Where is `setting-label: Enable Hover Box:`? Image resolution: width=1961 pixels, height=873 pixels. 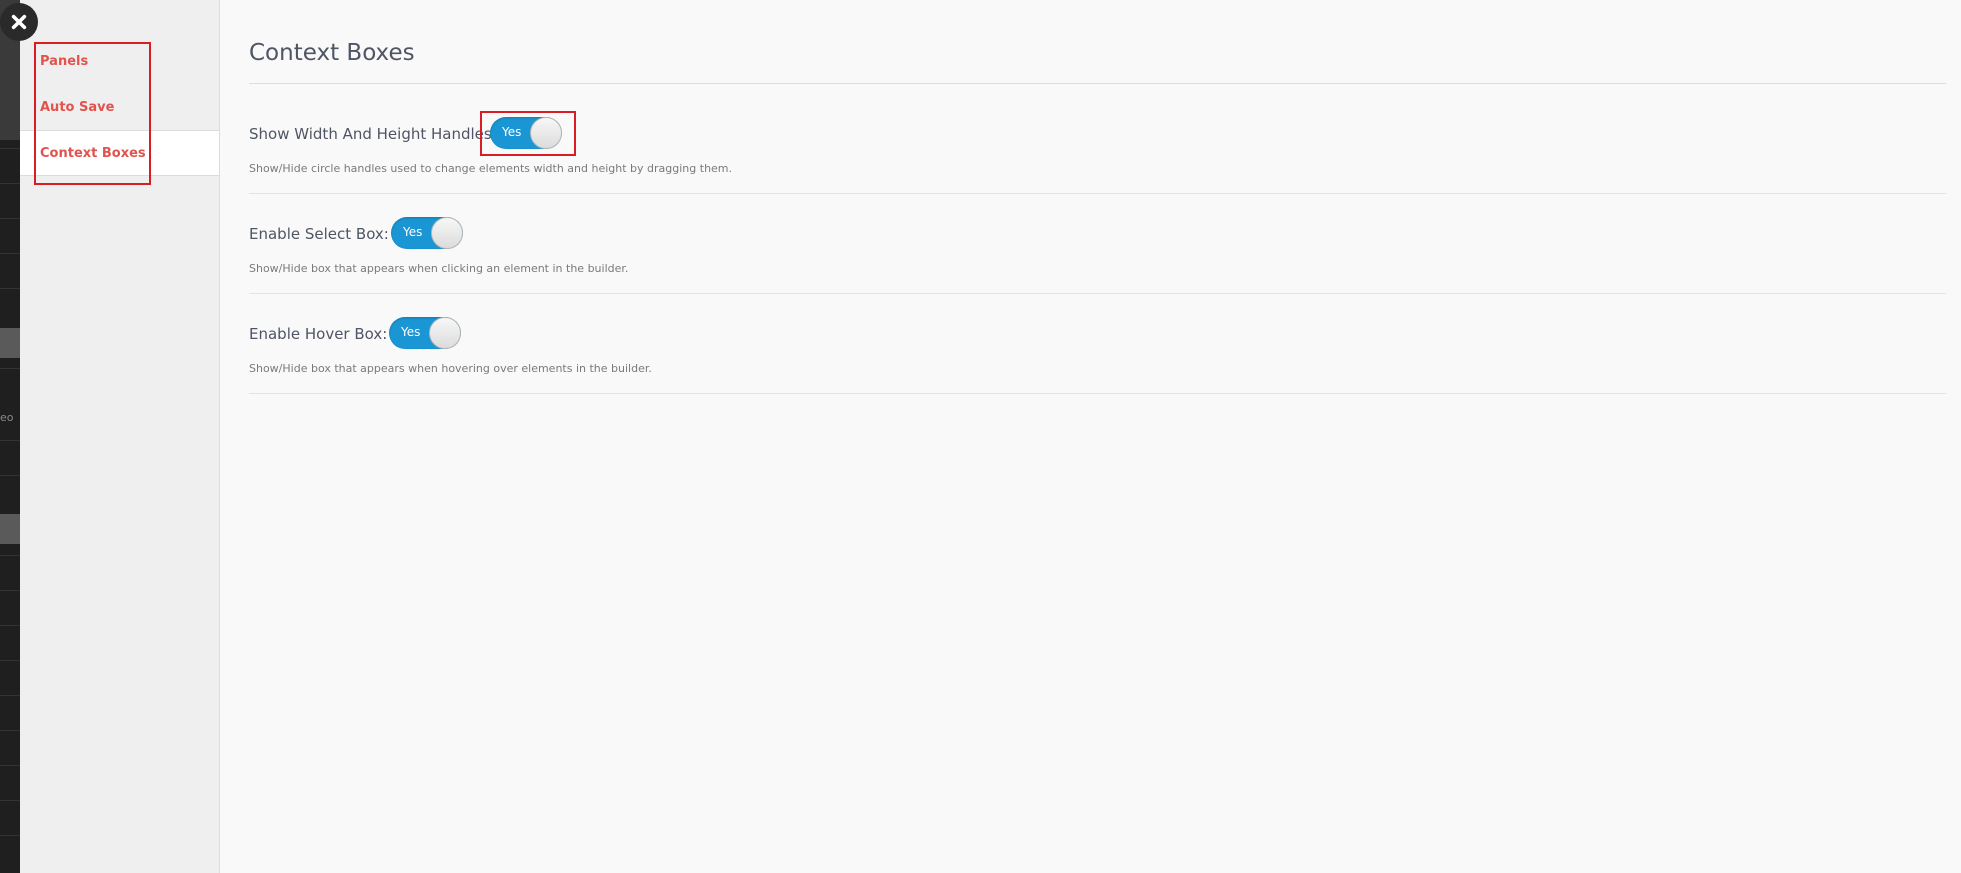
setting-label: Enable Hover Box: is located at coordinates (318, 334).